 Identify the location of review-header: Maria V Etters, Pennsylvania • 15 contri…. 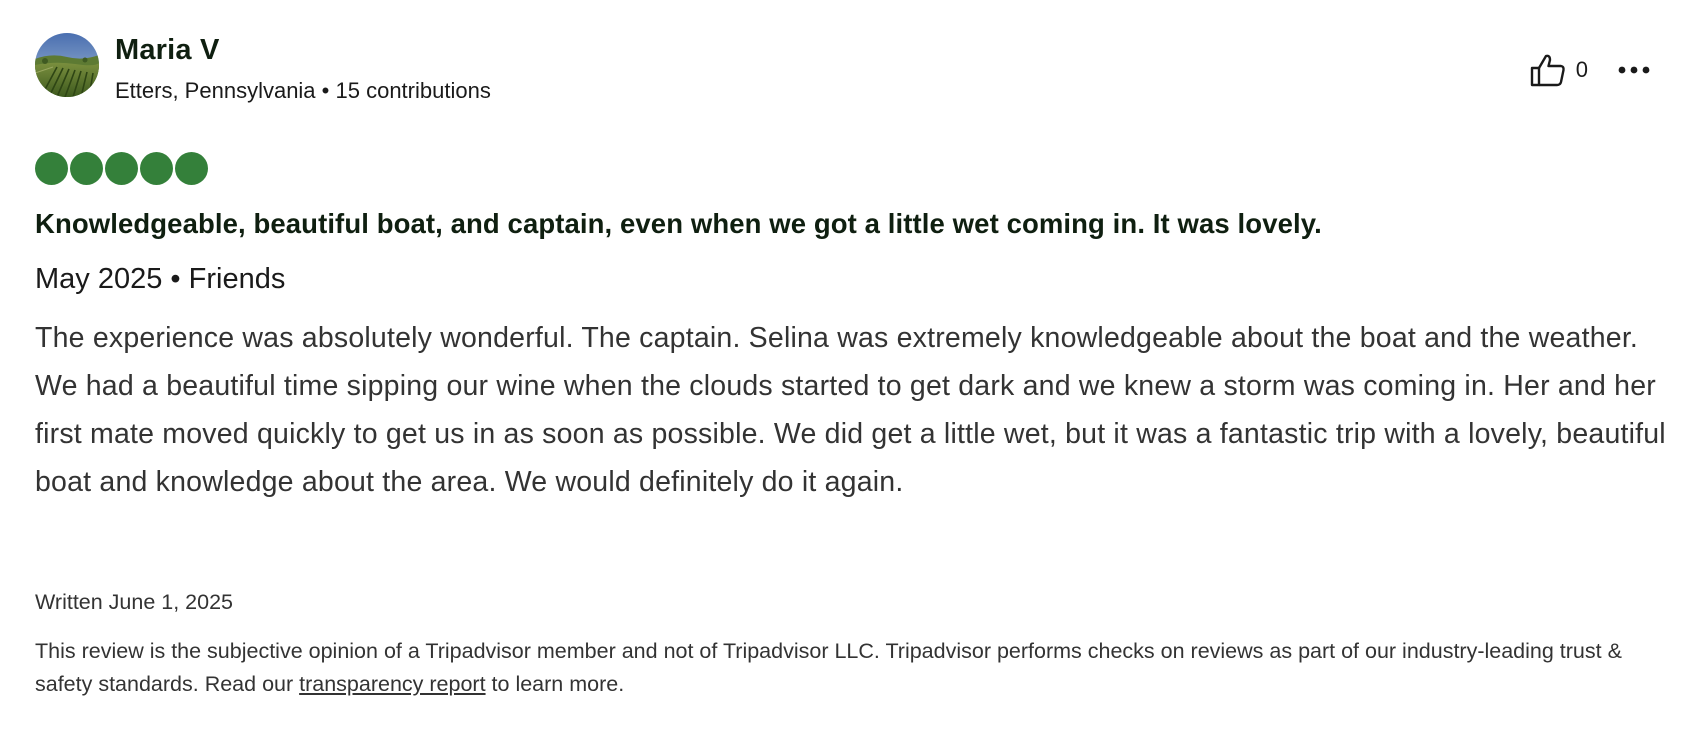
(263, 69).